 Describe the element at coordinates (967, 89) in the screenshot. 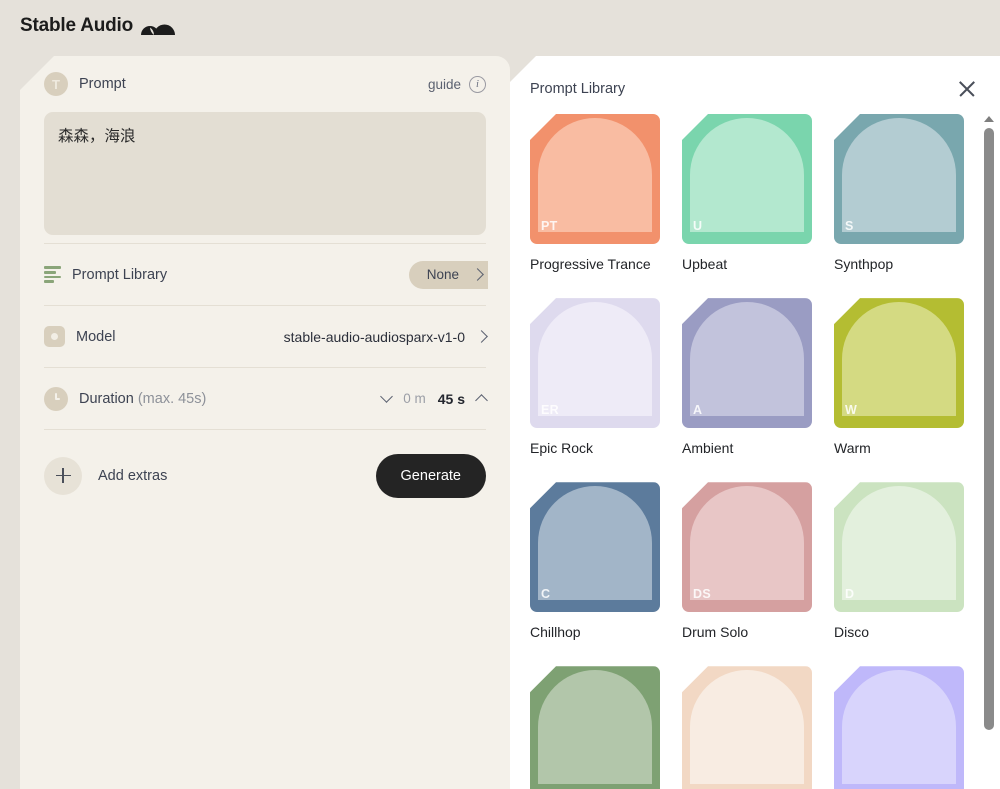

I see `close-icon` at that location.